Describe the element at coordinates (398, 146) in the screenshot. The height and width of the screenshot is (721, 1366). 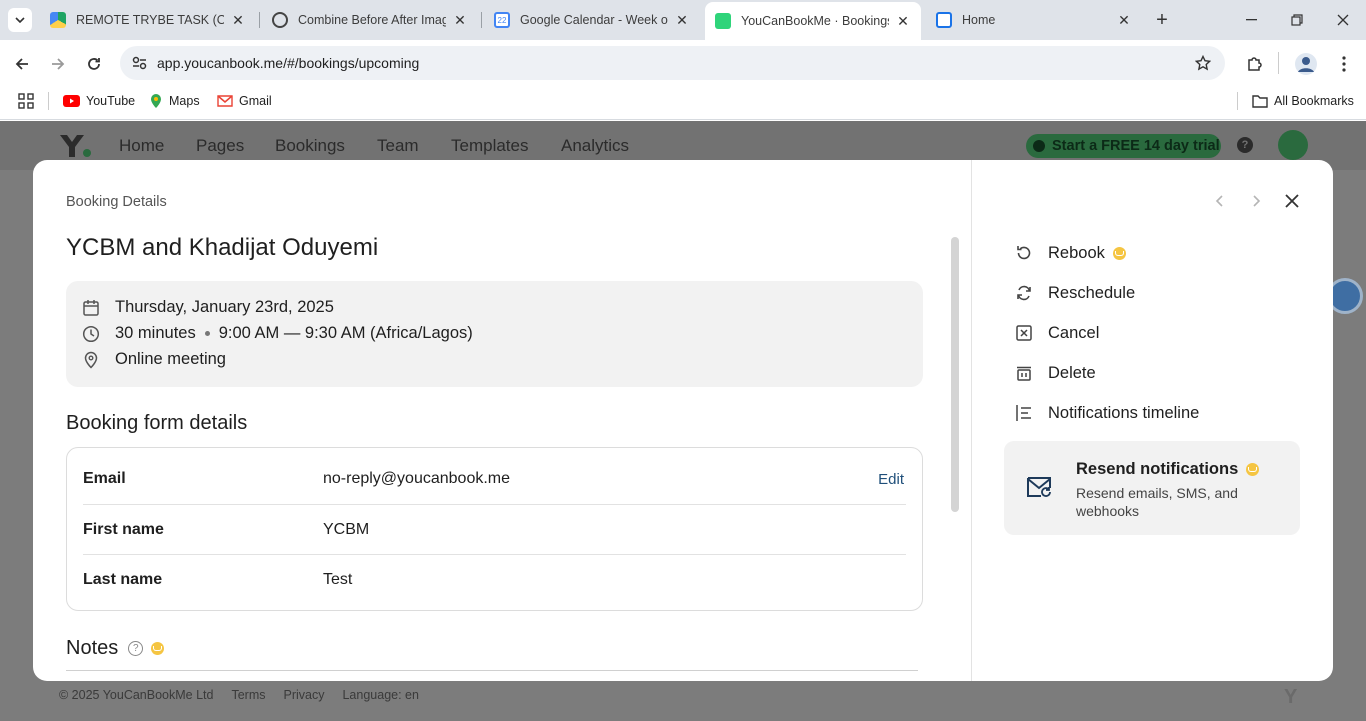
I see `nav-team: Team` at that location.